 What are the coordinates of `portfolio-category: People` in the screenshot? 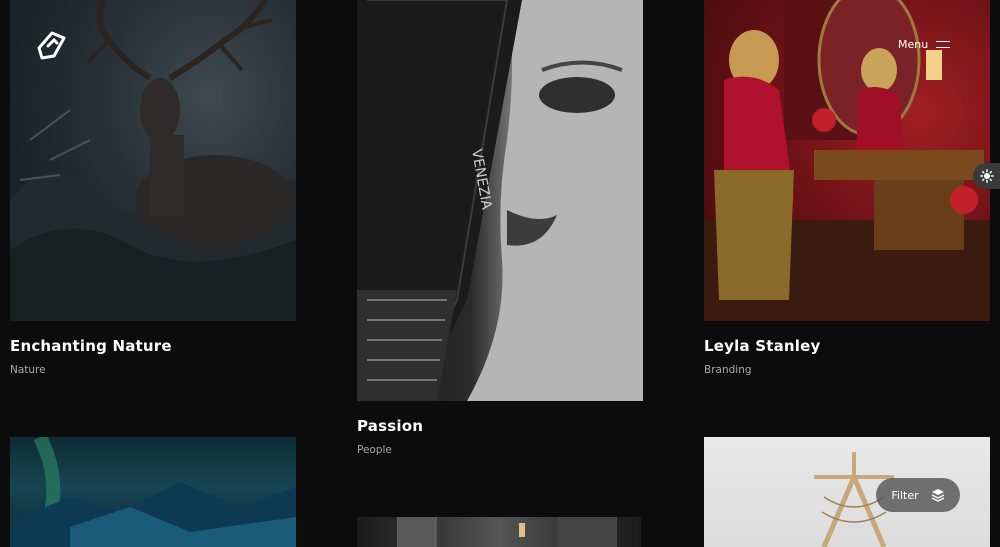 It's located at (374, 450).